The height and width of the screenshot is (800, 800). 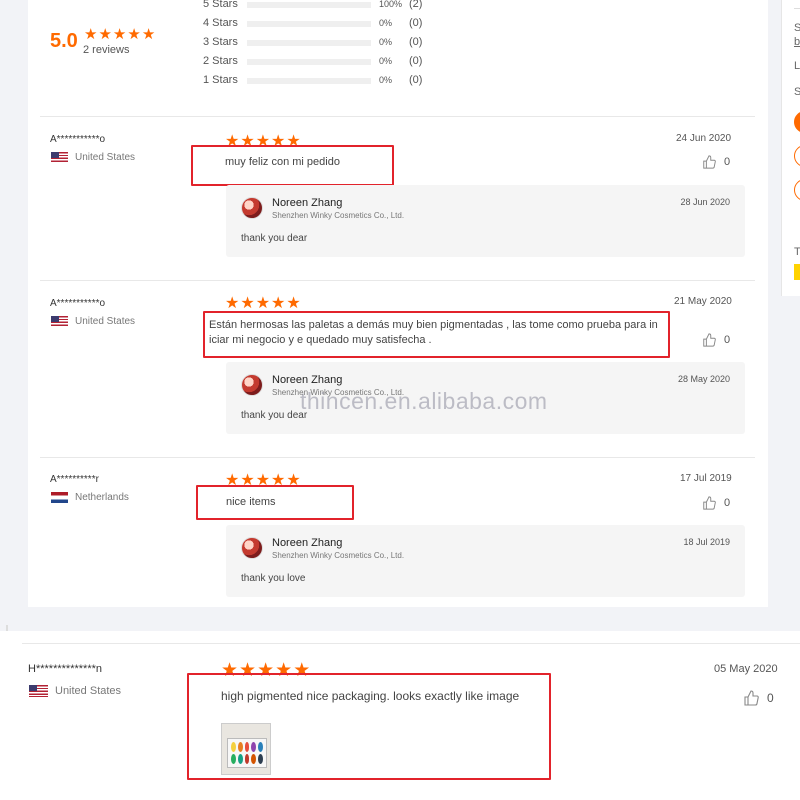 What do you see at coordinates (797, 122) in the screenshot?
I see `option-circle-selected` at bounding box center [797, 122].